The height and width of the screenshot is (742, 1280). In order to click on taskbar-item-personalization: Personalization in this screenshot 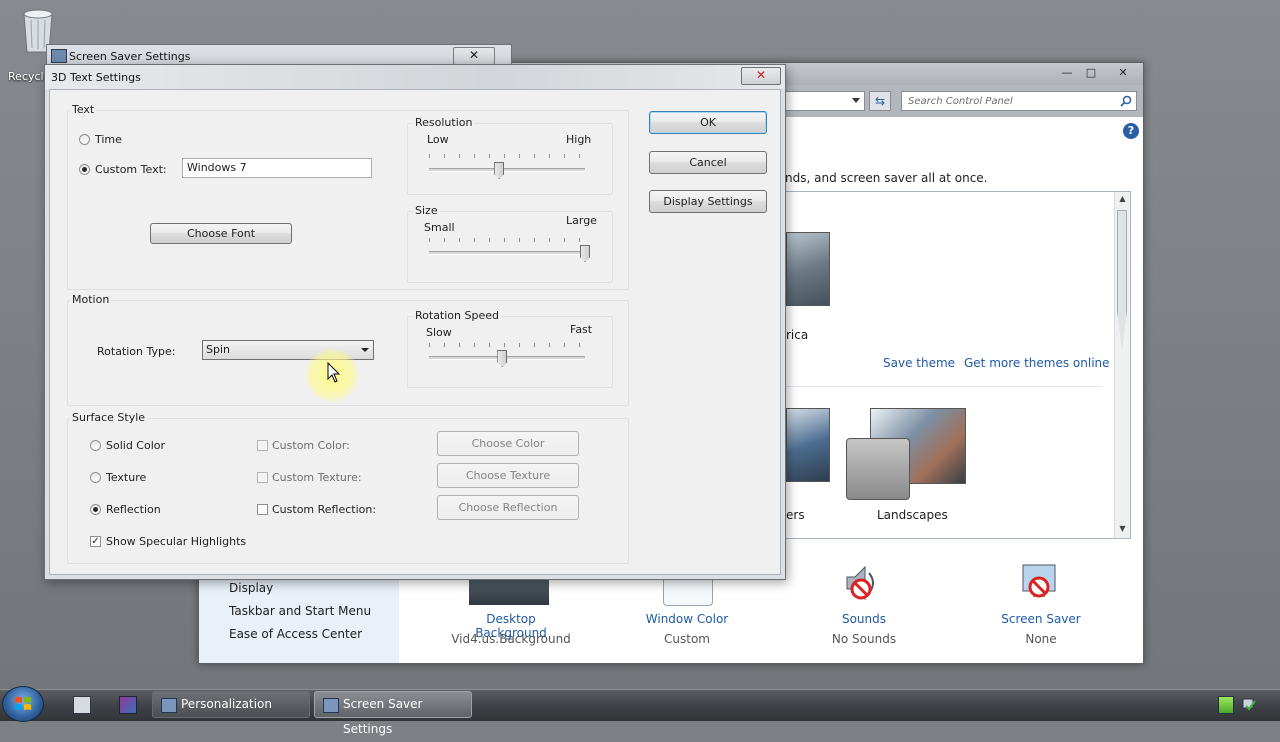, I will do `click(231, 704)`.